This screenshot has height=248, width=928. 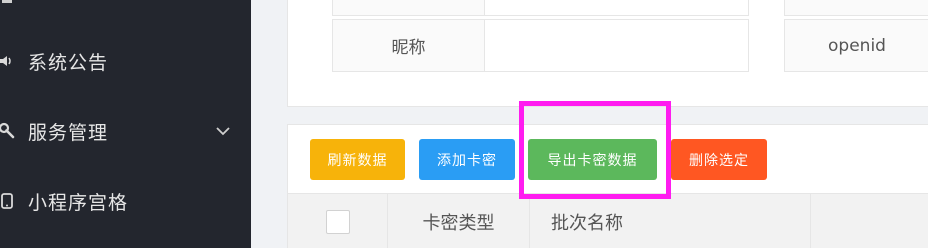 I want to click on refresh-button: 刷新数据, so click(x=357, y=159).